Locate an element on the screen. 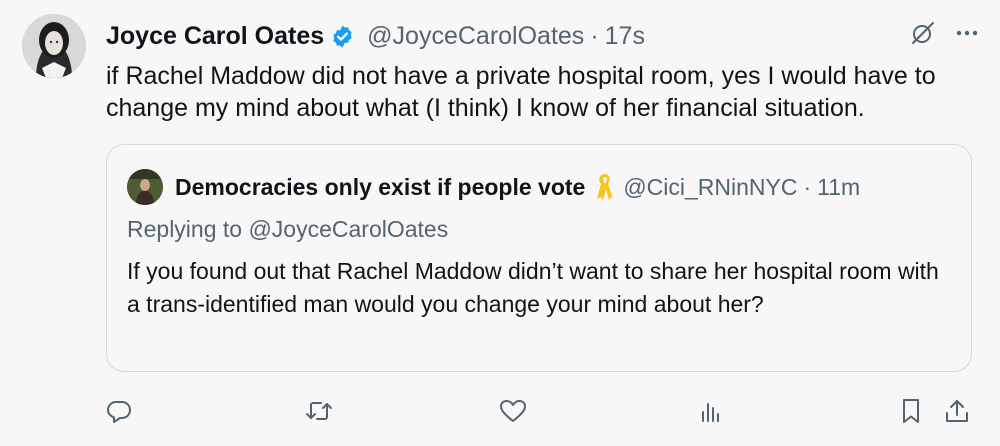 The height and width of the screenshot is (446, 1000). like-icon is located at coordinates (513, 411).